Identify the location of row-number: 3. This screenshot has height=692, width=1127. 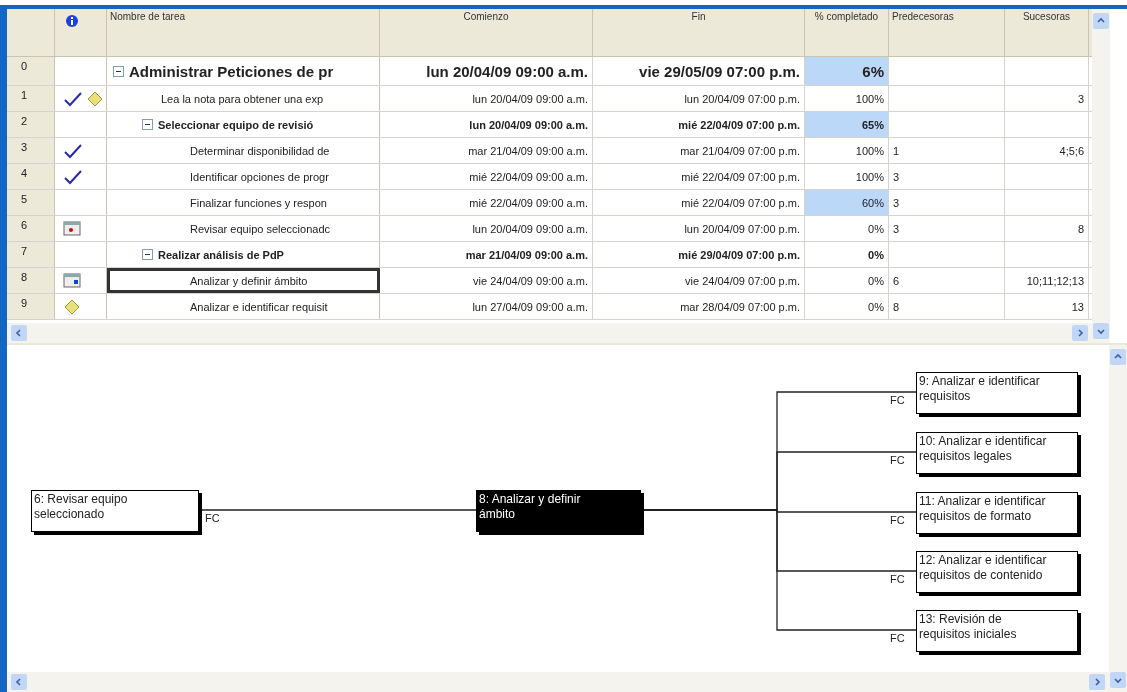
(31, 150).